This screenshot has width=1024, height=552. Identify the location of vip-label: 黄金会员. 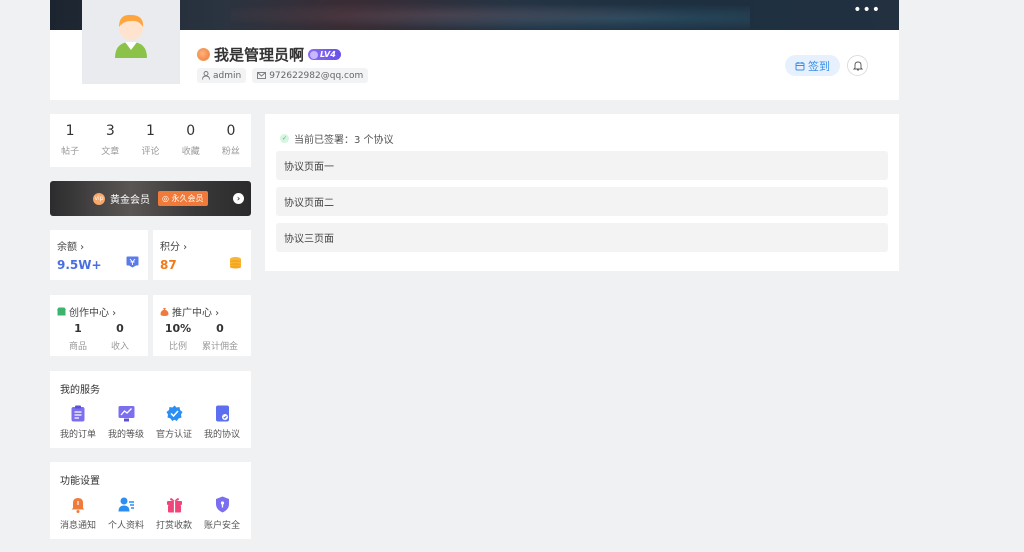
(130, 200).